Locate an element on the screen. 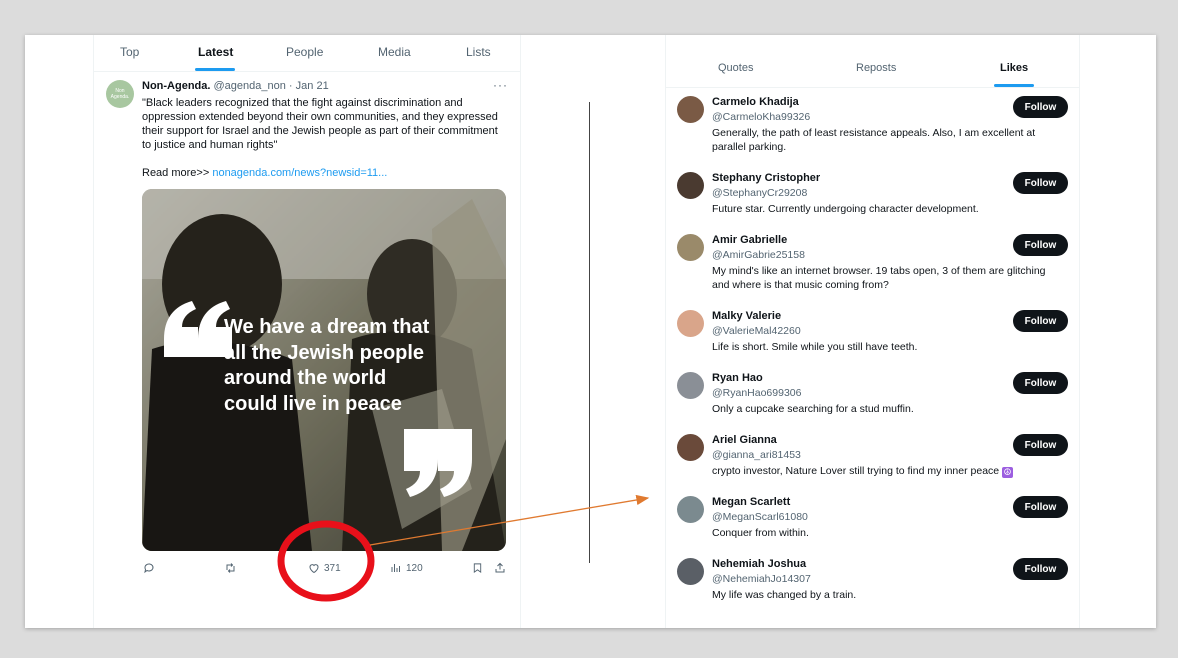 The image size is (1178, 658). repost-button is located at coordinates (230, 568).